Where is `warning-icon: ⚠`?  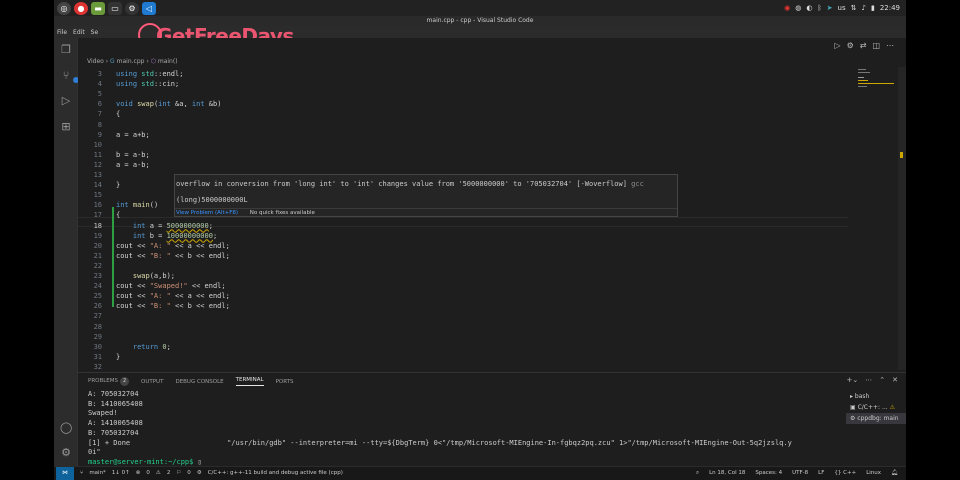
warning-icon: ⚠ is located at coordinates (892, 407).